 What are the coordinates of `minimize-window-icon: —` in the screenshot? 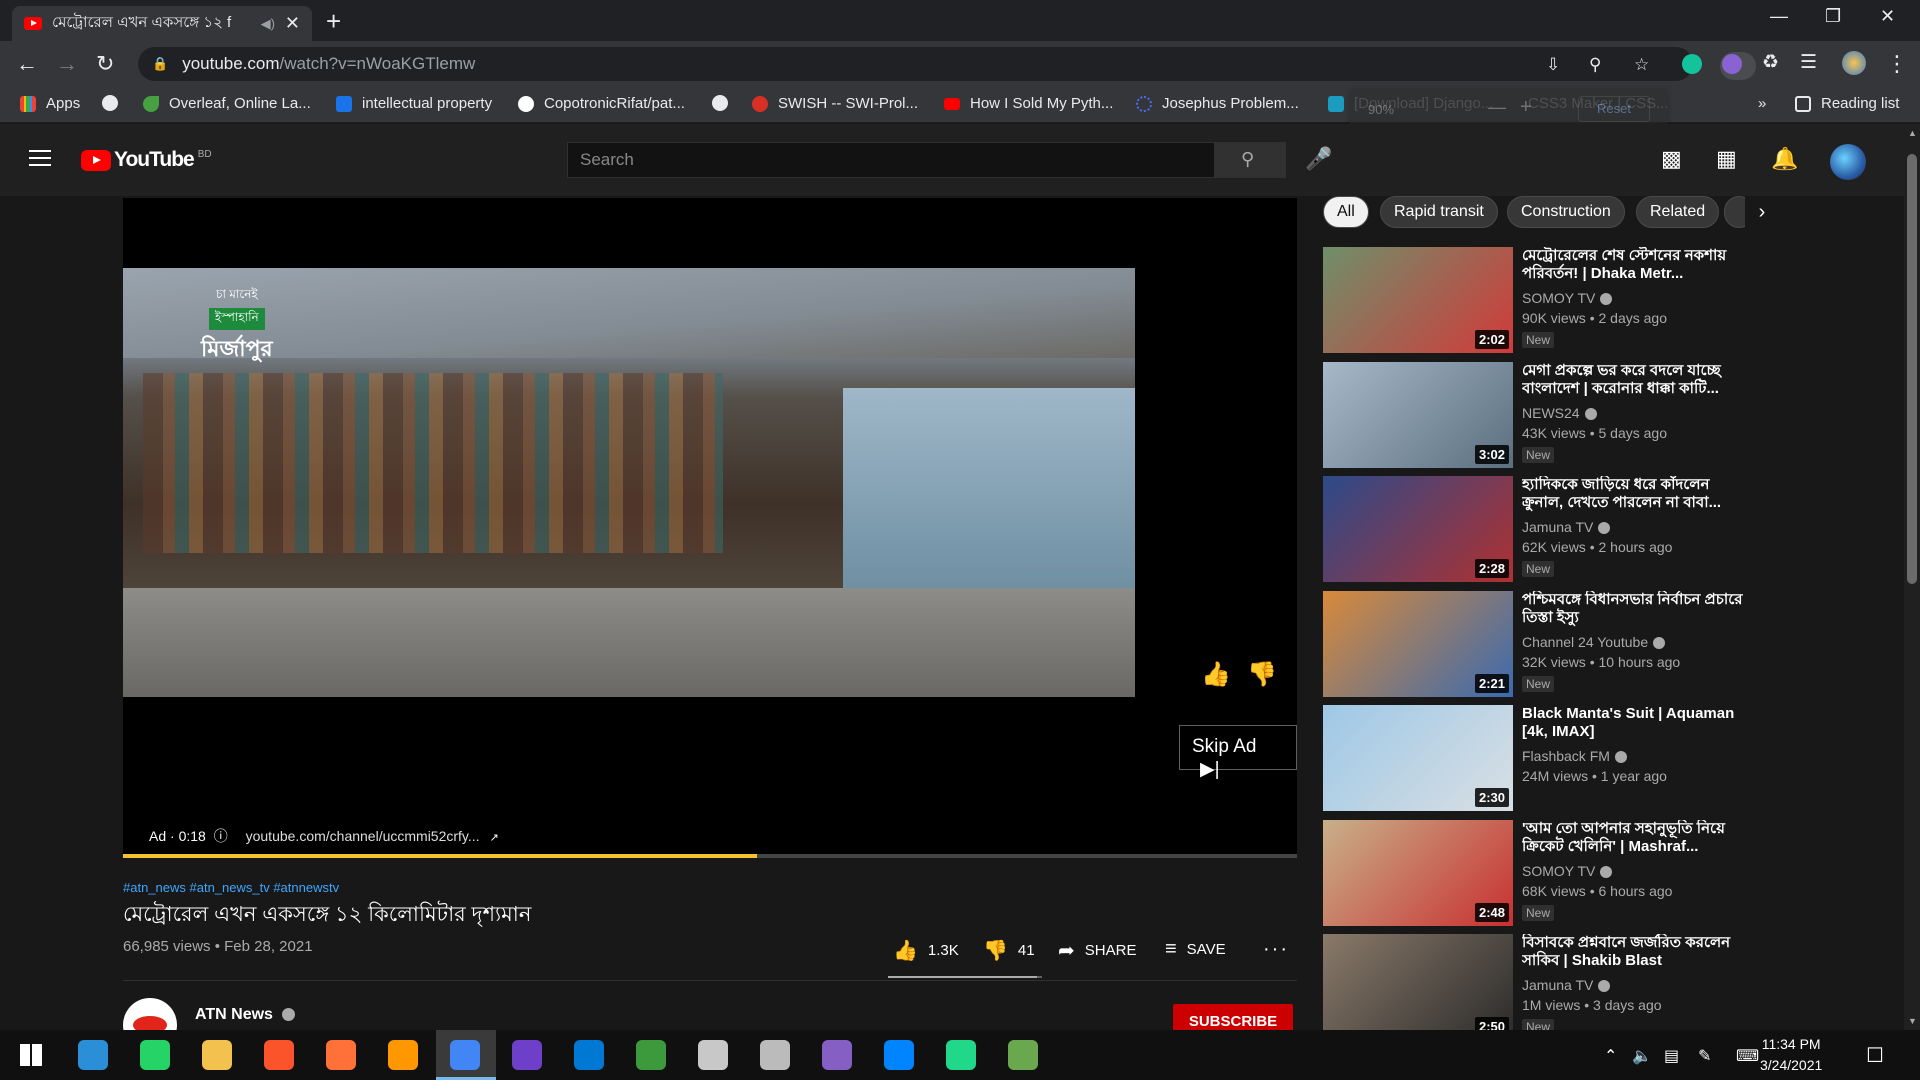 It's located at (1779, 16).